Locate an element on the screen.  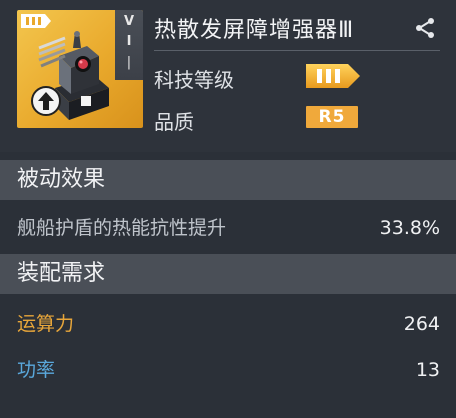
upgrade-badge is located at coordinates (46, 101).